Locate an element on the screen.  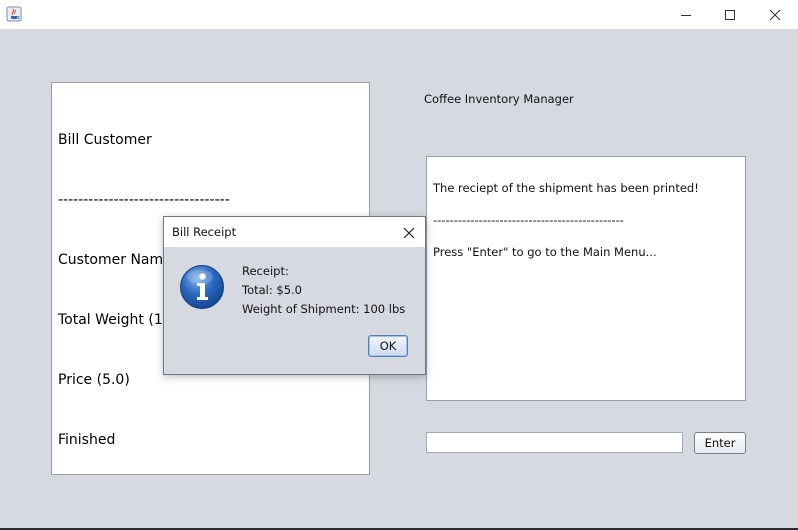
ok-button: OK is located at coordinates (388, 346).